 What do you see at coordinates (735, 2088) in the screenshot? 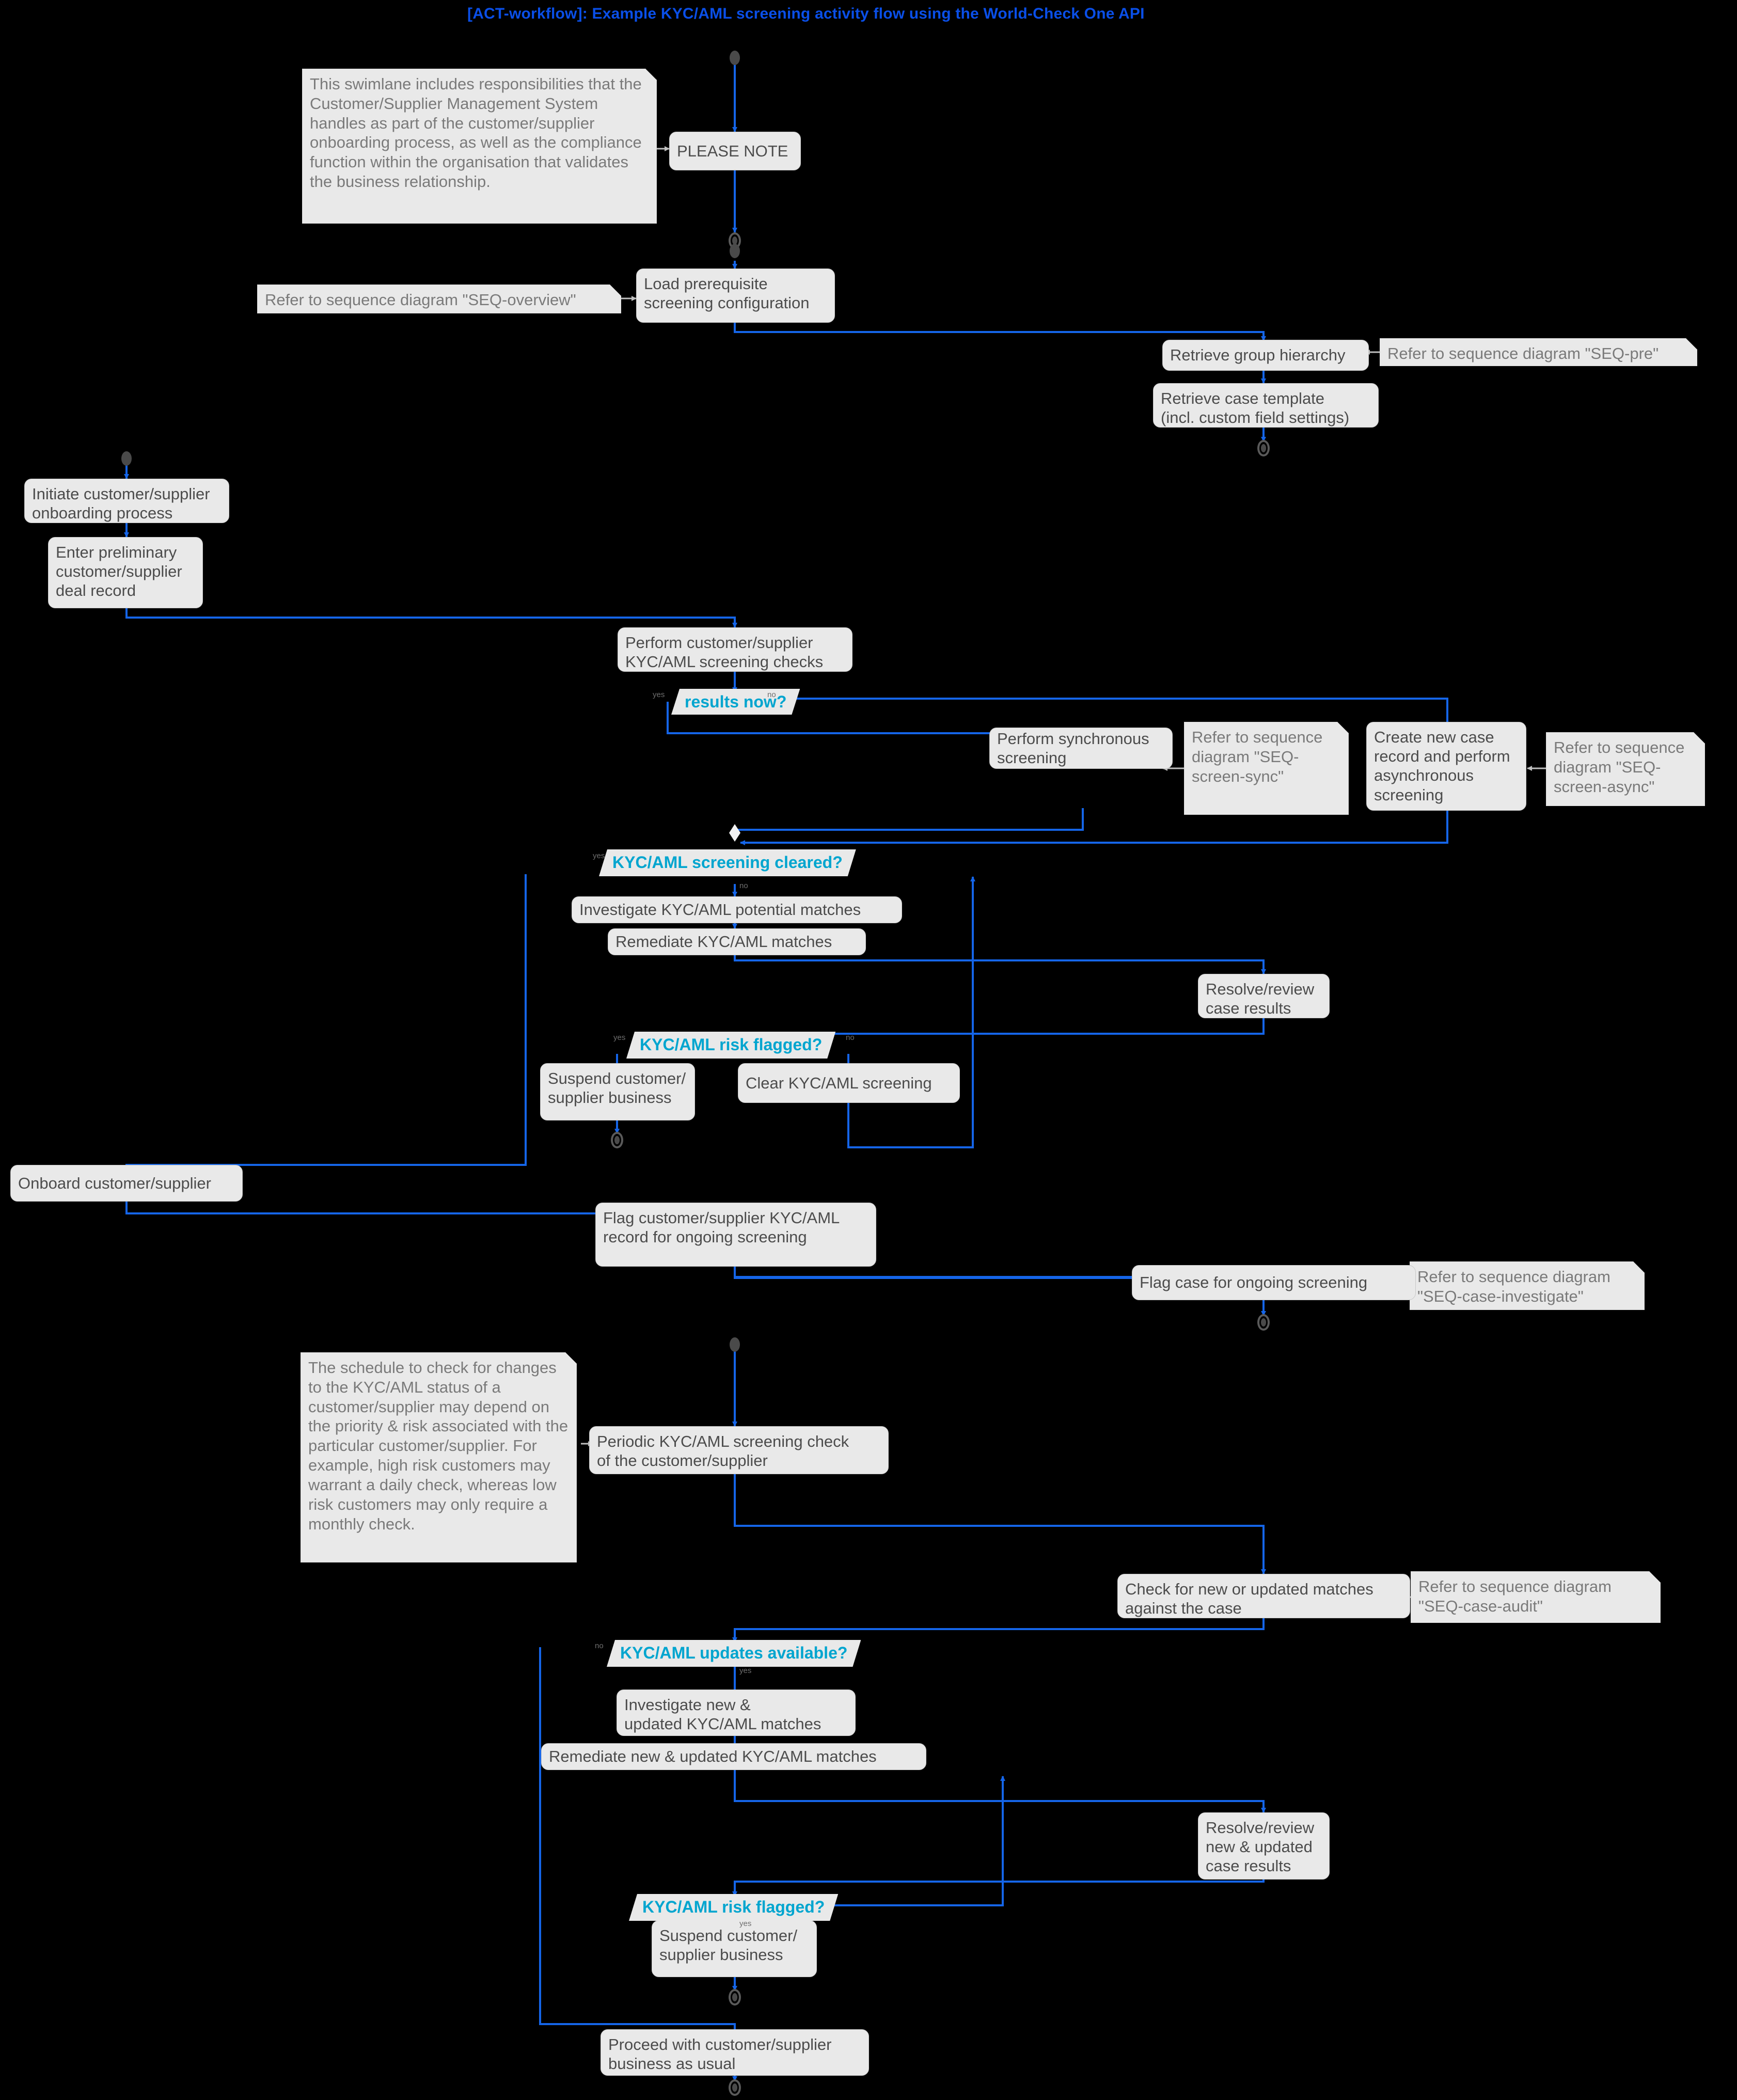
I see `end-node-proceed` at bounding box center [735, 2088].